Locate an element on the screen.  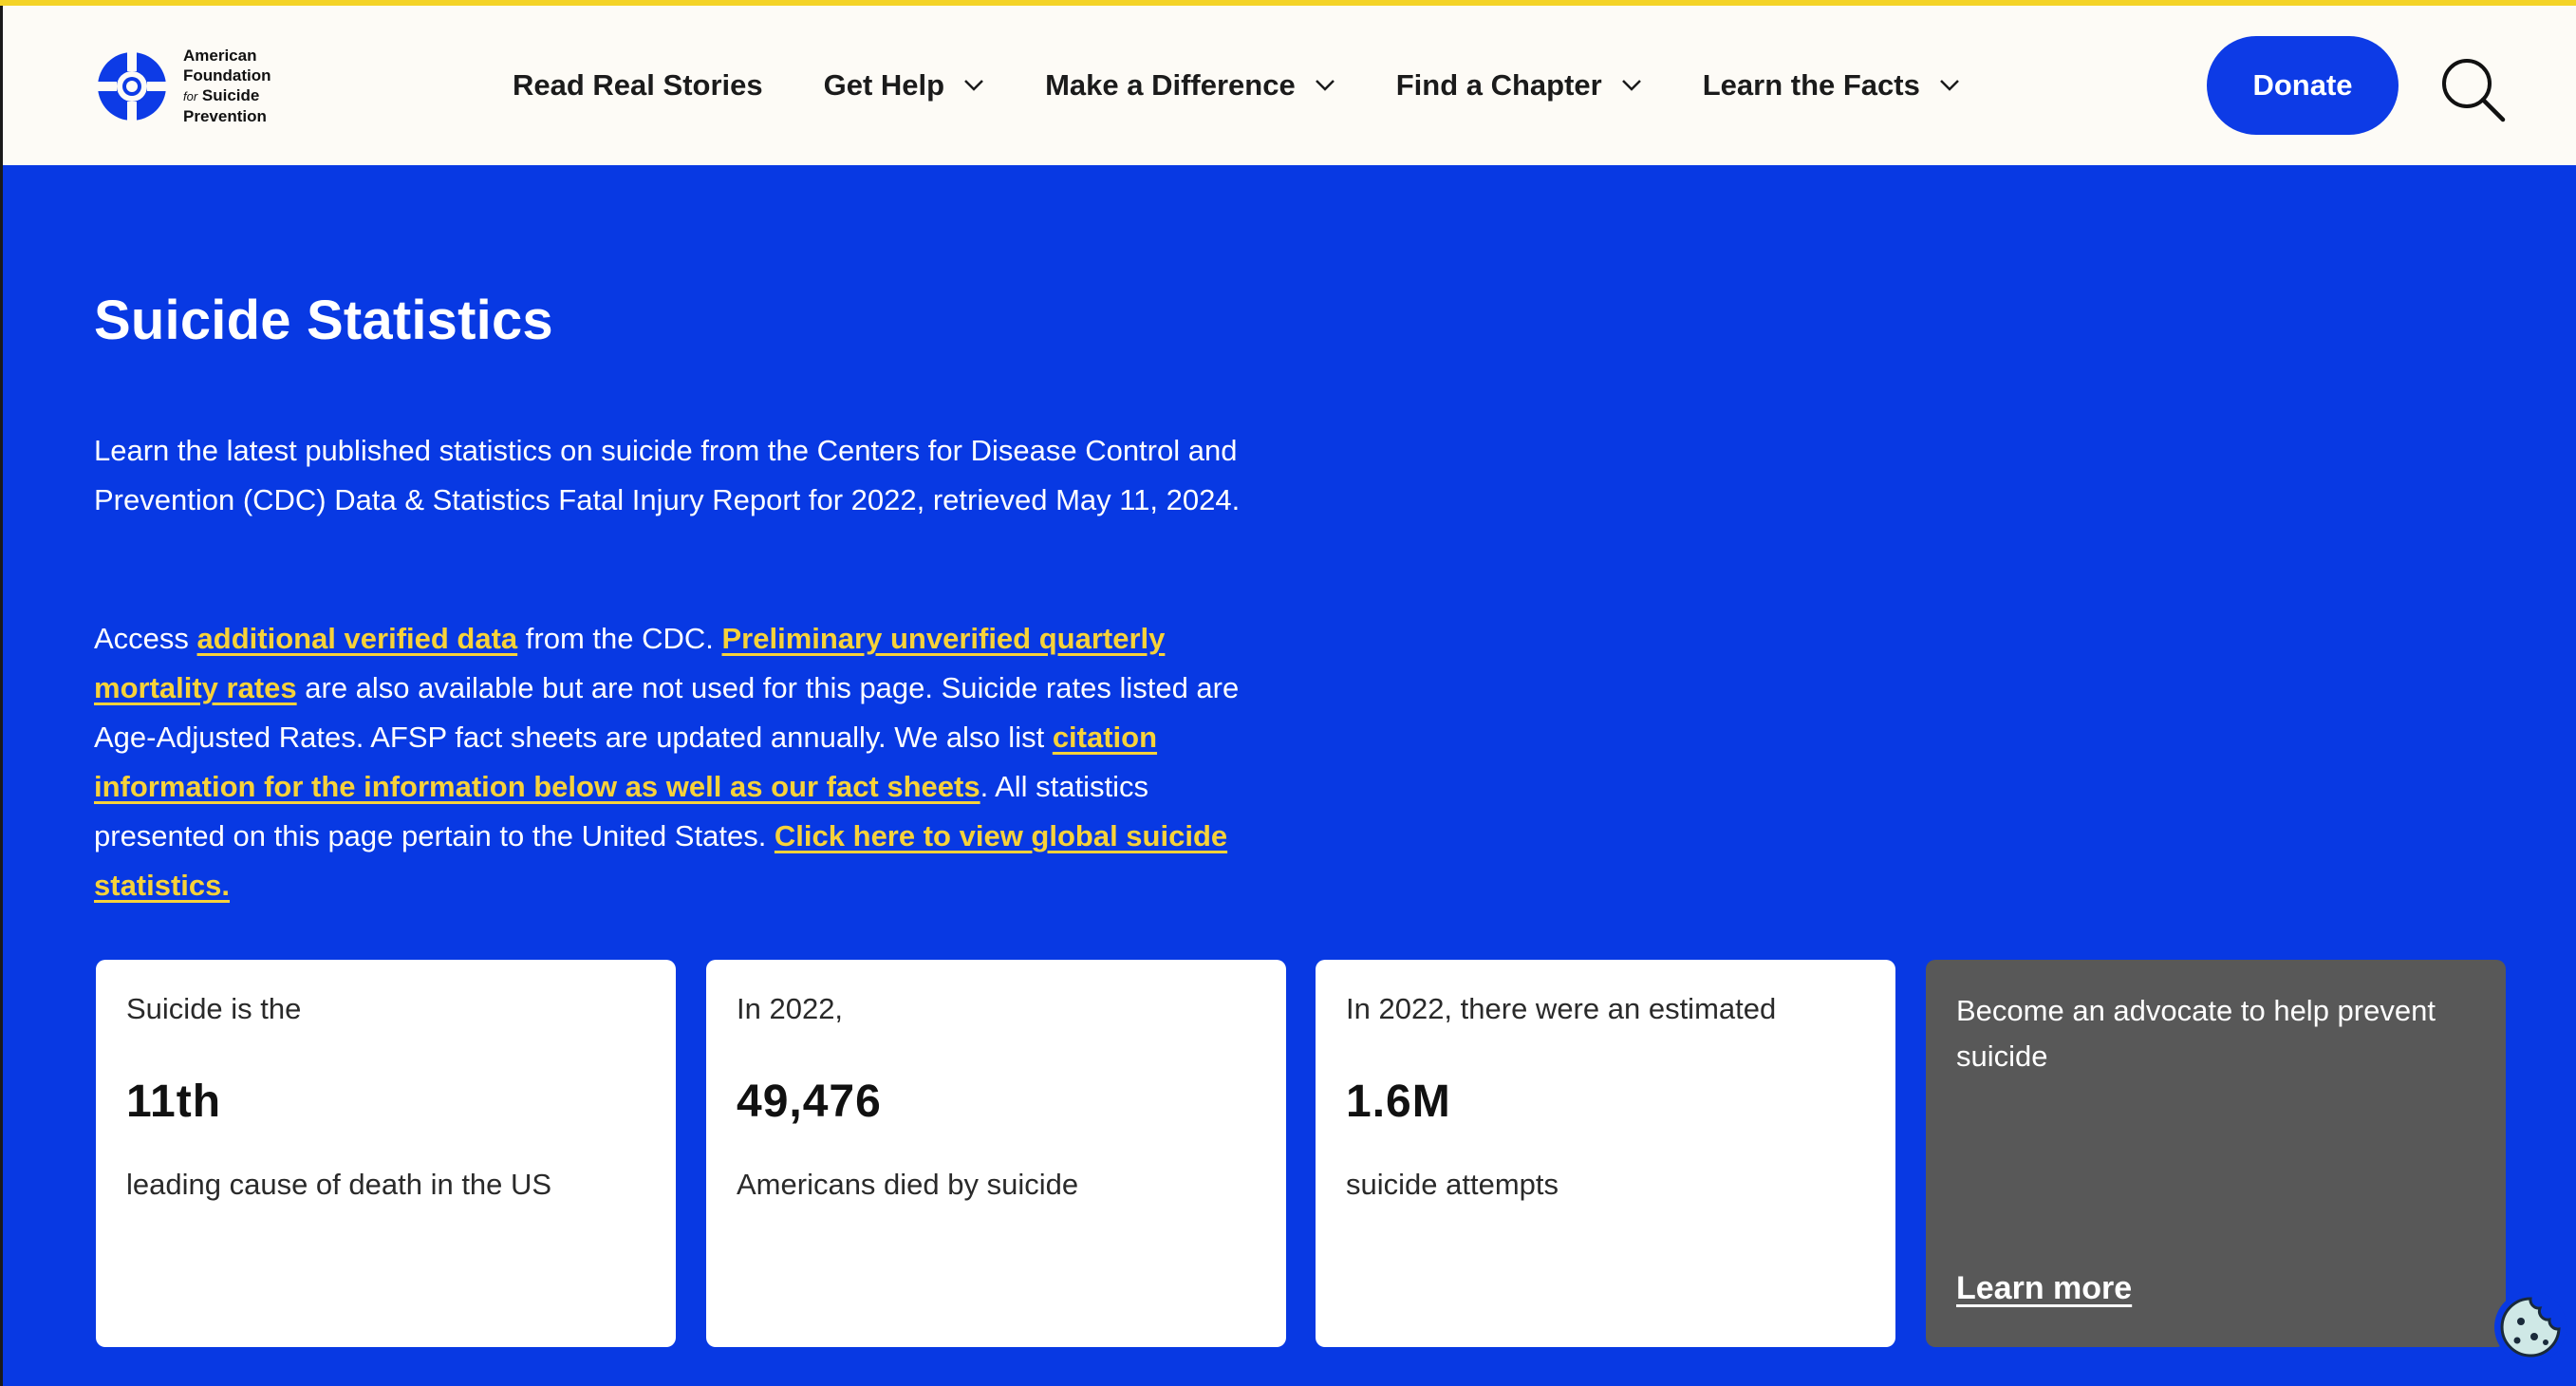
stat-description: leading cause of death in the US is located at coordinates (339, 1184).